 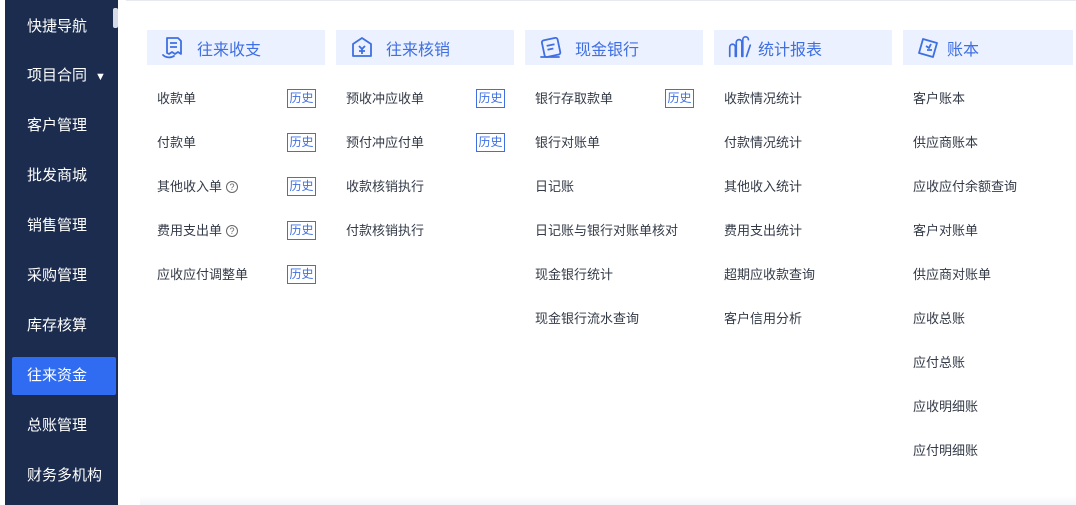 I want to click on link-label: 客户对账单, so click(x=946, y=230).